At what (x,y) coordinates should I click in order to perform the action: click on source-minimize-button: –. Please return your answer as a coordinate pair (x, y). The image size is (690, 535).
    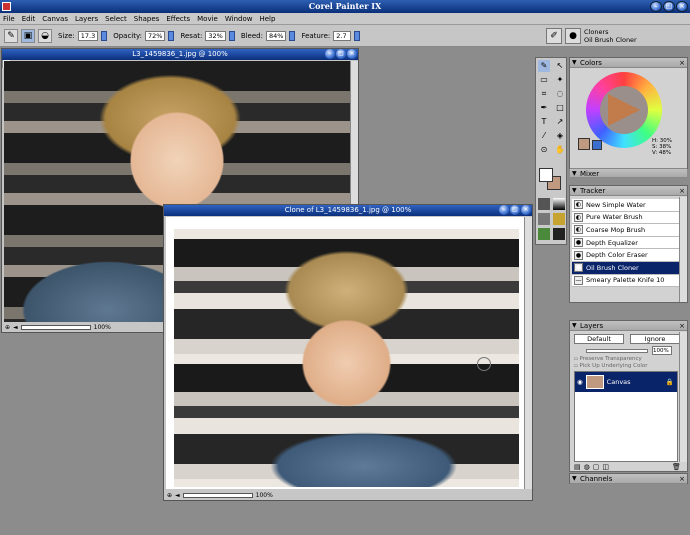
    Looking at the image, I should click on (330, 54).